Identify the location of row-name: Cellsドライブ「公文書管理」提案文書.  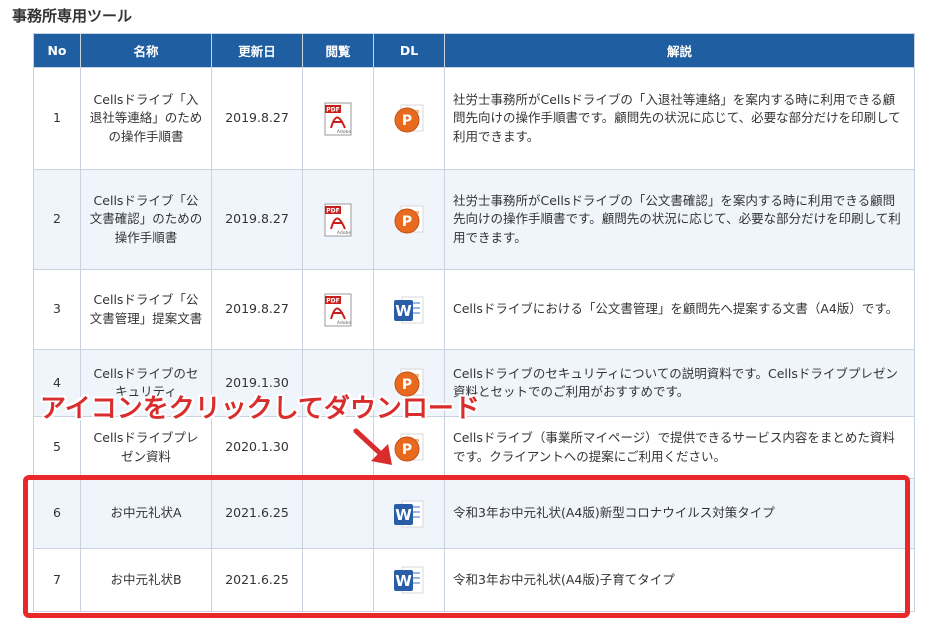
(146, 309).